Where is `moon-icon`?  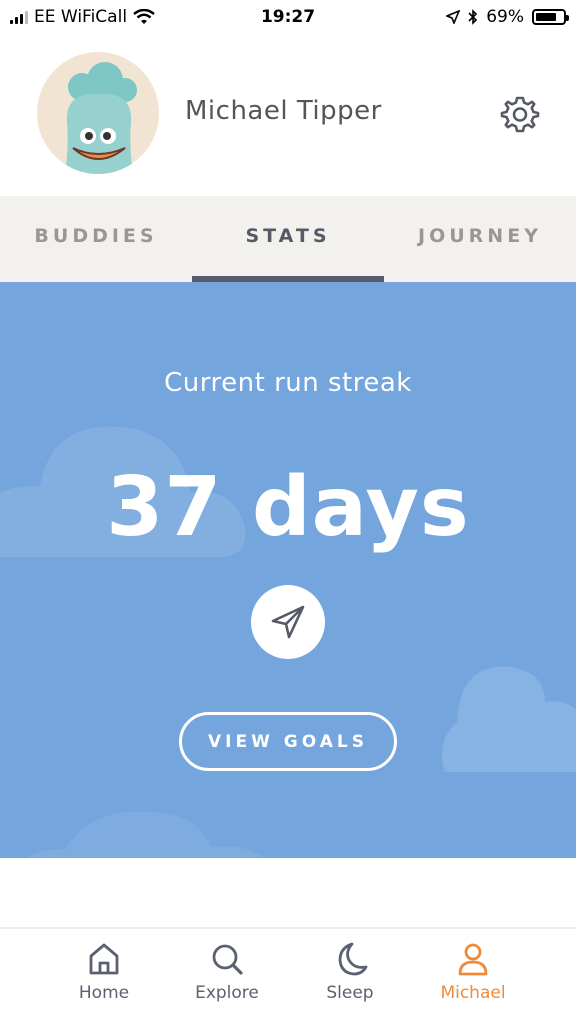
moon-icon is located at coordinates (353, 959).